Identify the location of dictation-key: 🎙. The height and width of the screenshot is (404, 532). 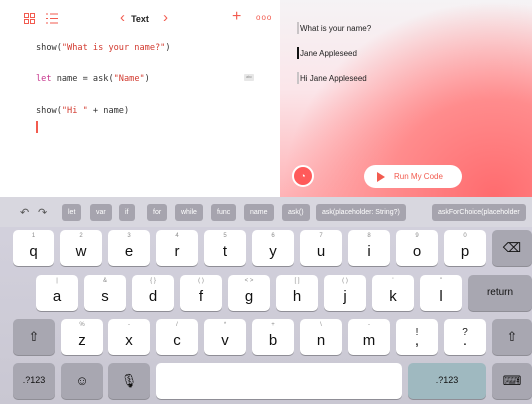
(129, 381).